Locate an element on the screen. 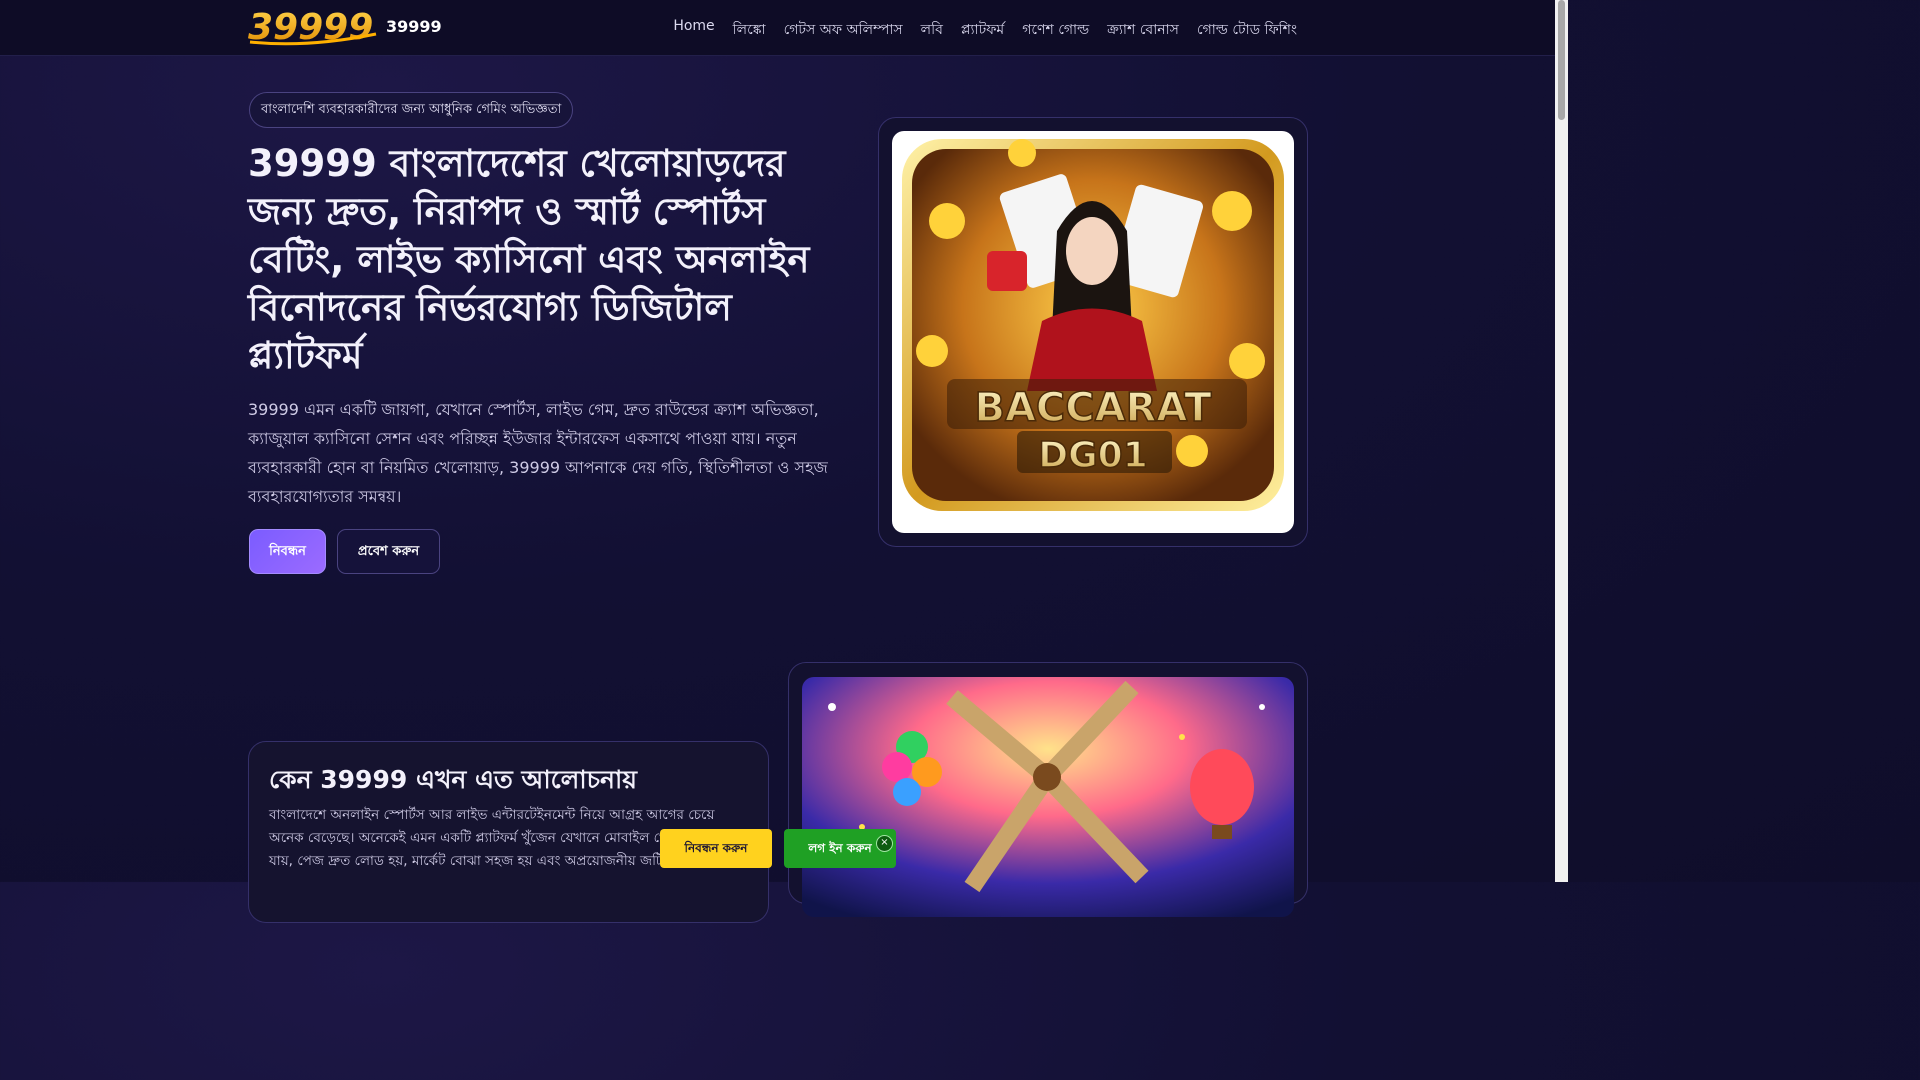  baccarat-artwork: BACCARAT DG01 is located at coordinates (1093, 325).